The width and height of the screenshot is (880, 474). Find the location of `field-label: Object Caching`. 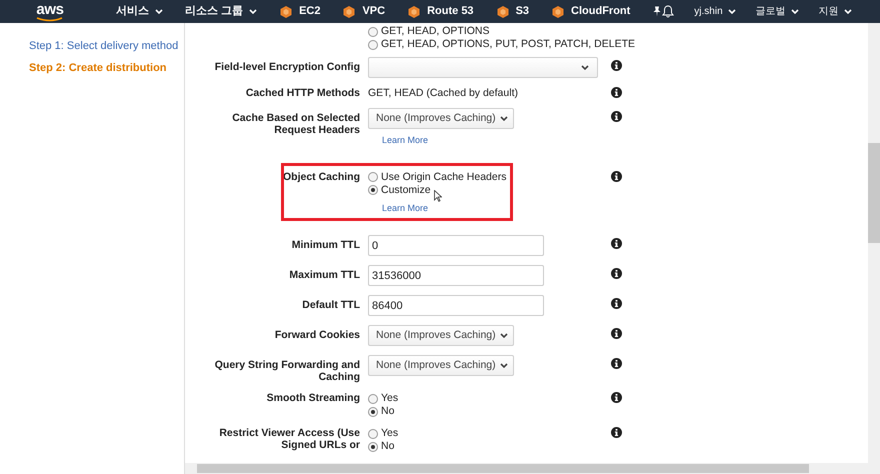

field-label: Object Caching is located at coordinates (321, 176).